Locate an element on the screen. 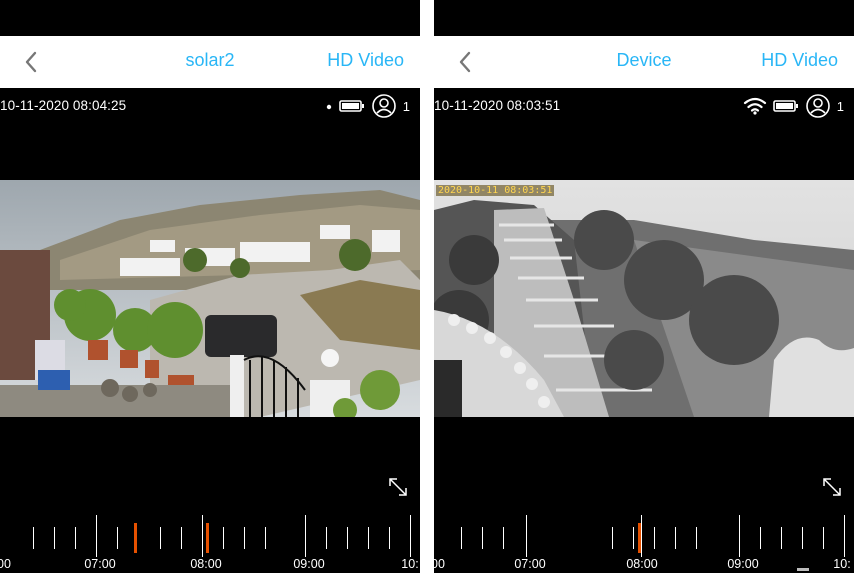 This screenshot has height=573, width=854. panel-divider is located at coordinates (427, 286).